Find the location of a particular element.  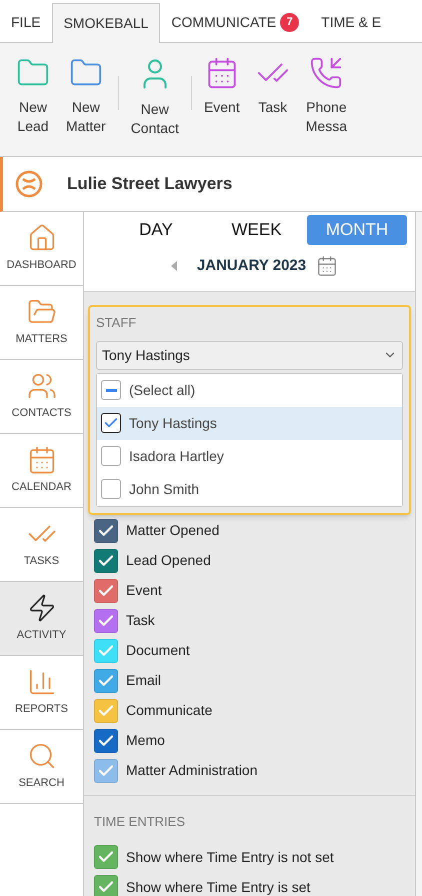

staff-dropdown: Tony Hastings is located at coordinates (249, 355).